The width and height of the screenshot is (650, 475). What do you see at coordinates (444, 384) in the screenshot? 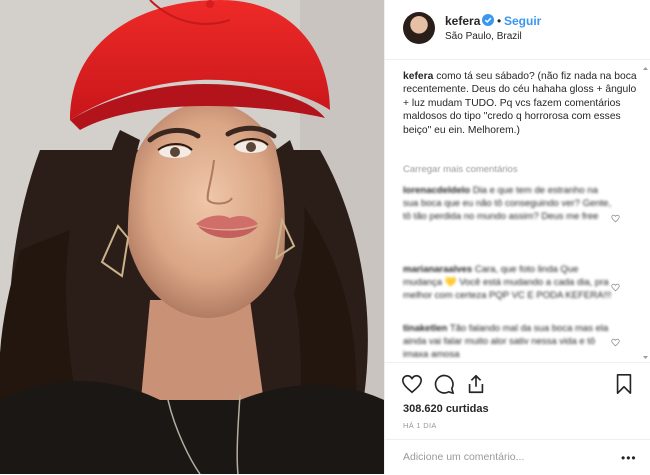
I see `comment-bubble-icon` at bounding box center [444, 384].